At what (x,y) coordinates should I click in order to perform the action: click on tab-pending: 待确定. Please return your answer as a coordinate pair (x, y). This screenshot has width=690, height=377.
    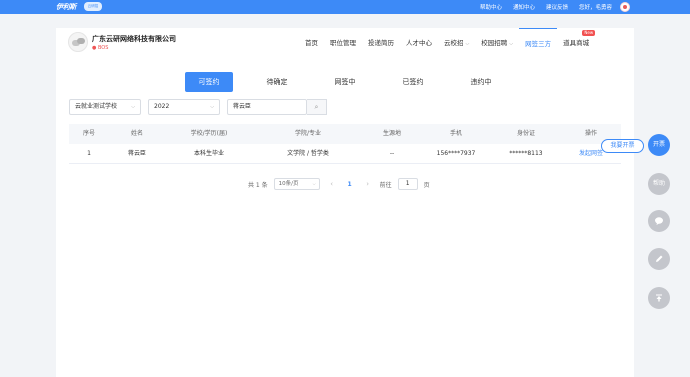
    Looking at the image, I should click on (277, 82).